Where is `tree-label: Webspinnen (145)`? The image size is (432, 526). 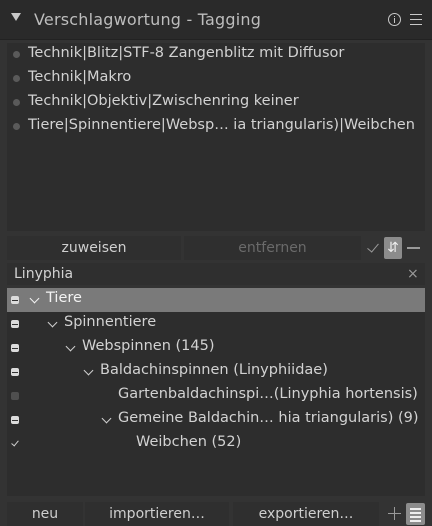
tree-label: Webspinnen (145) is located at coordinates (148, 346).